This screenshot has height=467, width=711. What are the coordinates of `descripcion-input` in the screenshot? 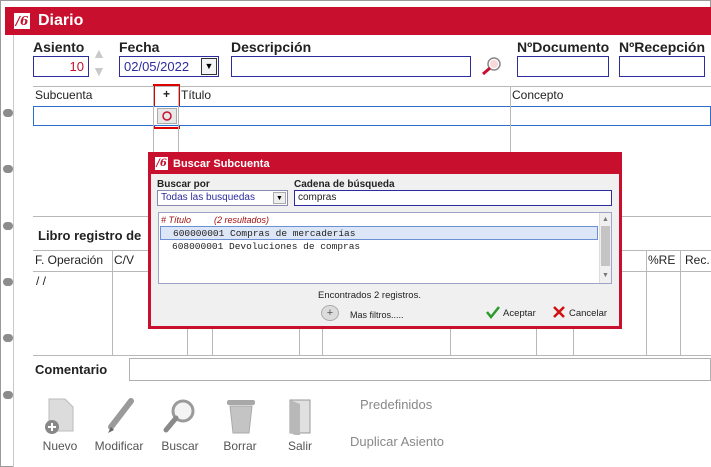 It's located at (351, 66).